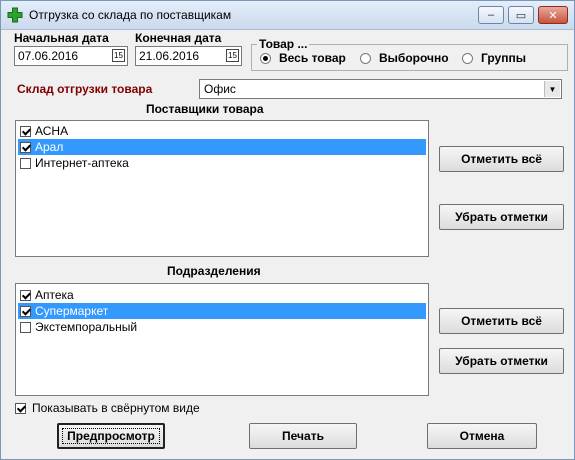 The height and width of the screenshot is (460, 575). What do you see at coordinates (130, 15) in the screenshot?
I see `window-title: Отгрузка со склада по поставщикам` at bounding box center [130, 15].